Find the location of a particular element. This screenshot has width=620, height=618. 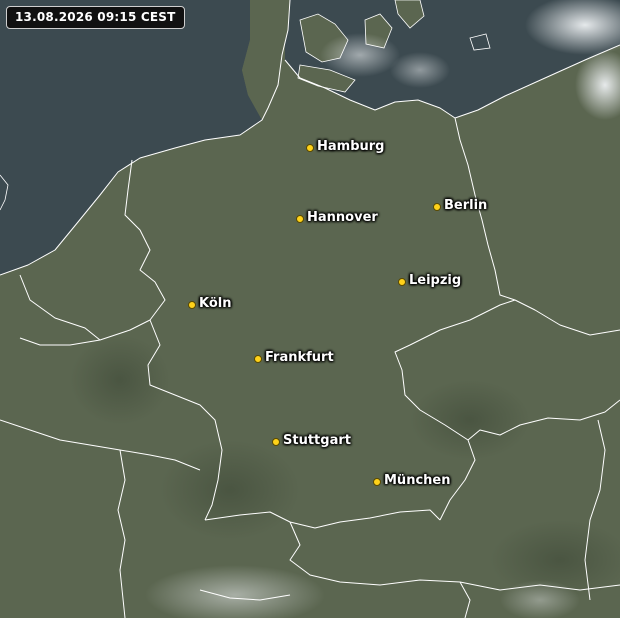

timestamp-badge: 13.08.2026 09:15 CEST is located at coordinates (95, 17).